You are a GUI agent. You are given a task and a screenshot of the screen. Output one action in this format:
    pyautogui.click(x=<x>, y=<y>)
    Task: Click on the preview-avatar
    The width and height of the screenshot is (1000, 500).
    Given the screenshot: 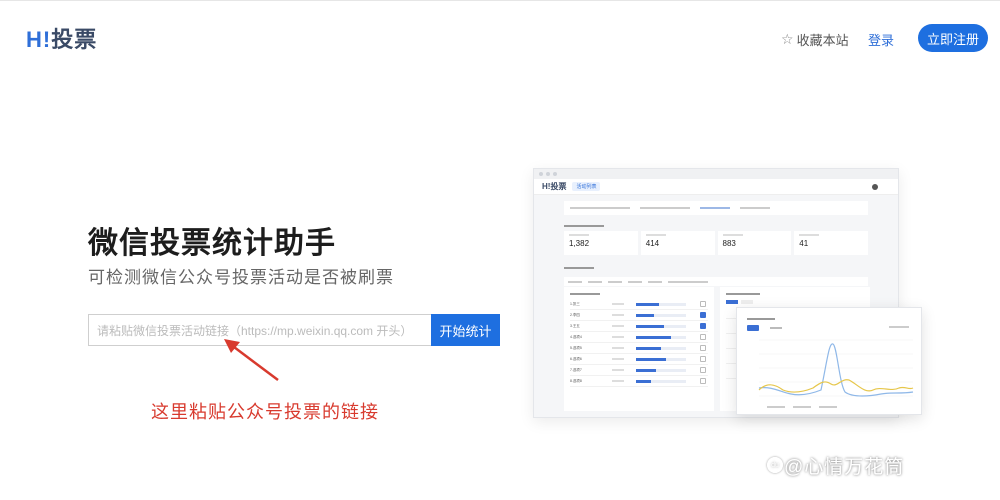 What is the action you would take?
    pyautogui.click(x=875, y=186)
    